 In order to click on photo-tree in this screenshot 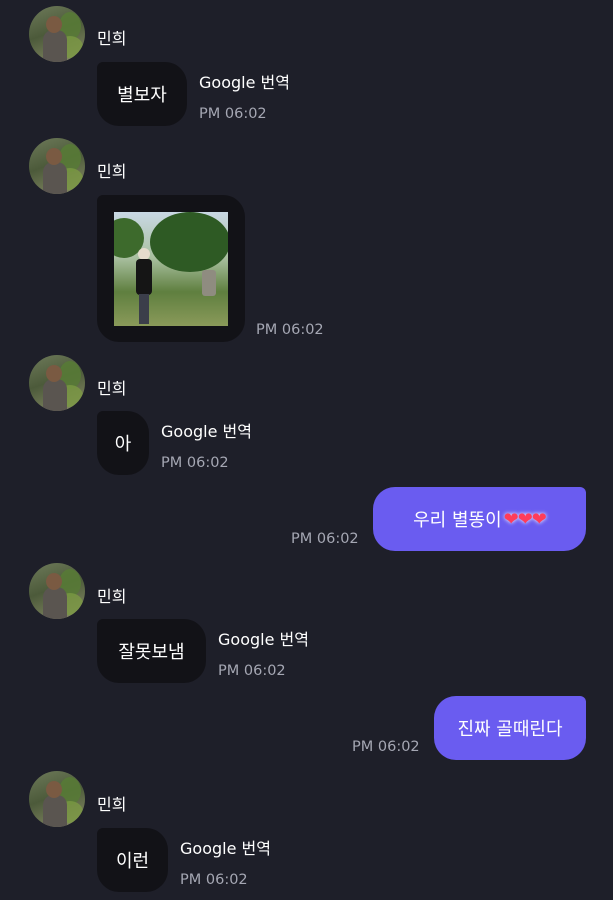, I will do `click(189, 241)`.